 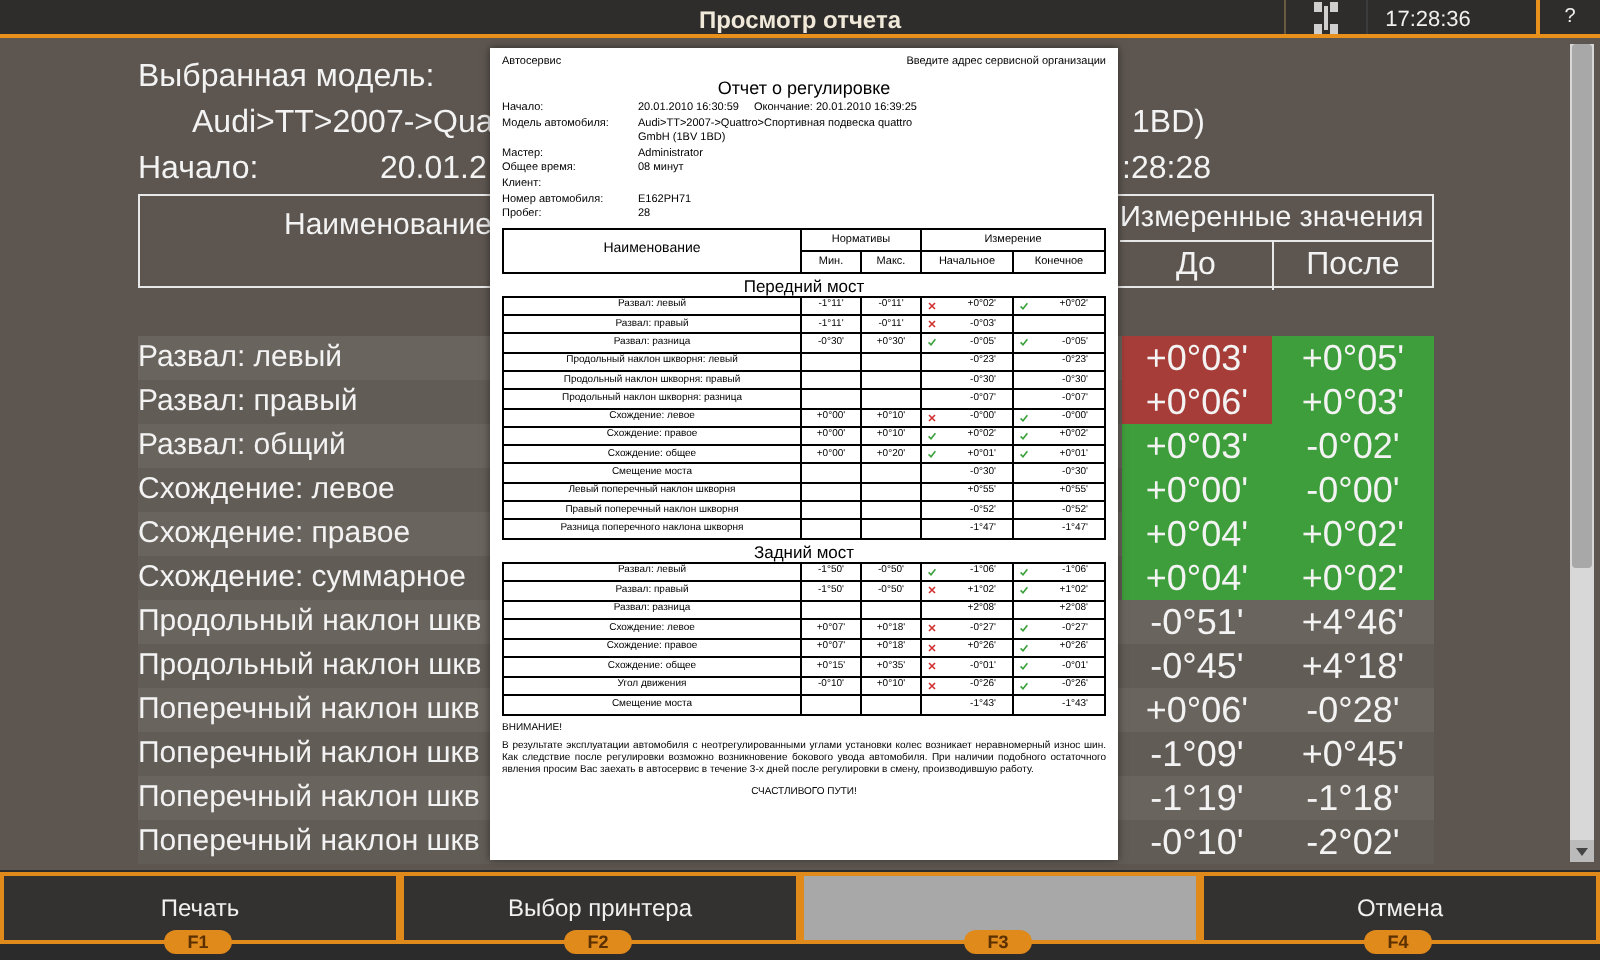 What do you see at coordinates (198, 942) in the screenshot?
I see `key-hint-badge: F1` at bounding box center [198, 942].